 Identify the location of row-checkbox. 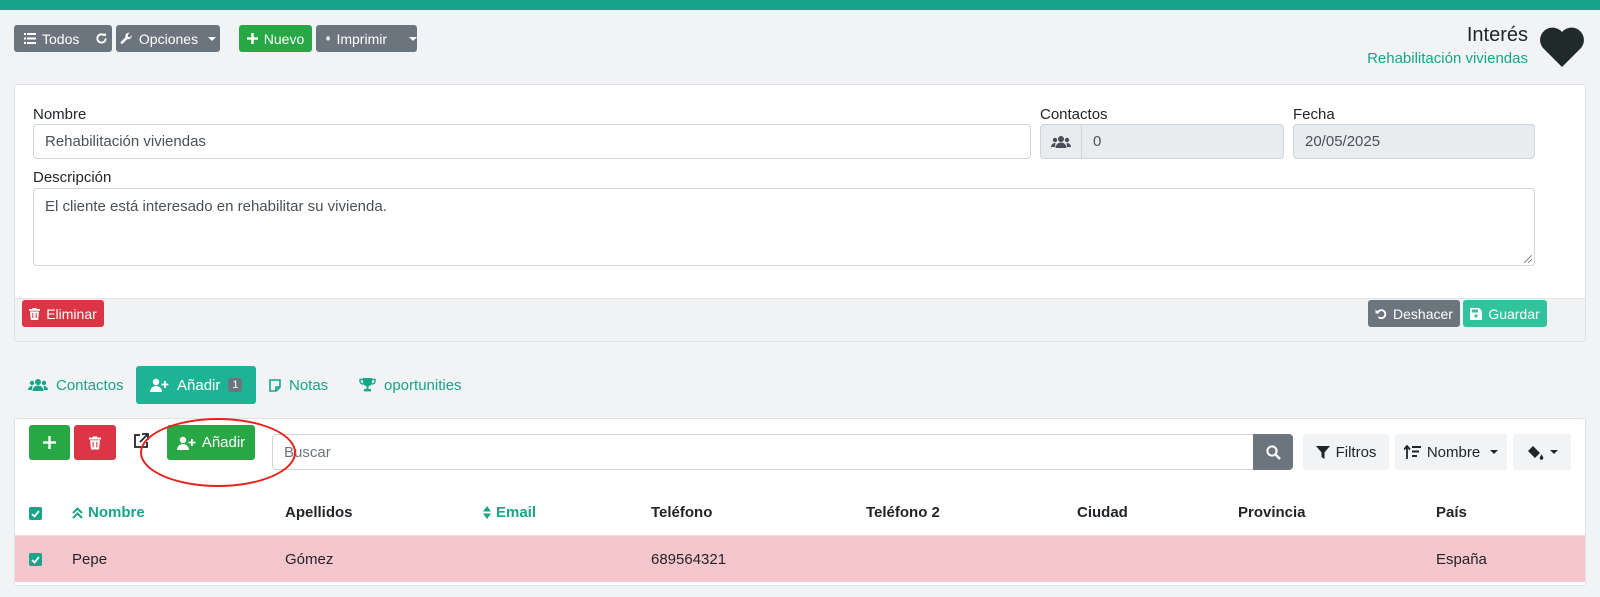
(35, 559).